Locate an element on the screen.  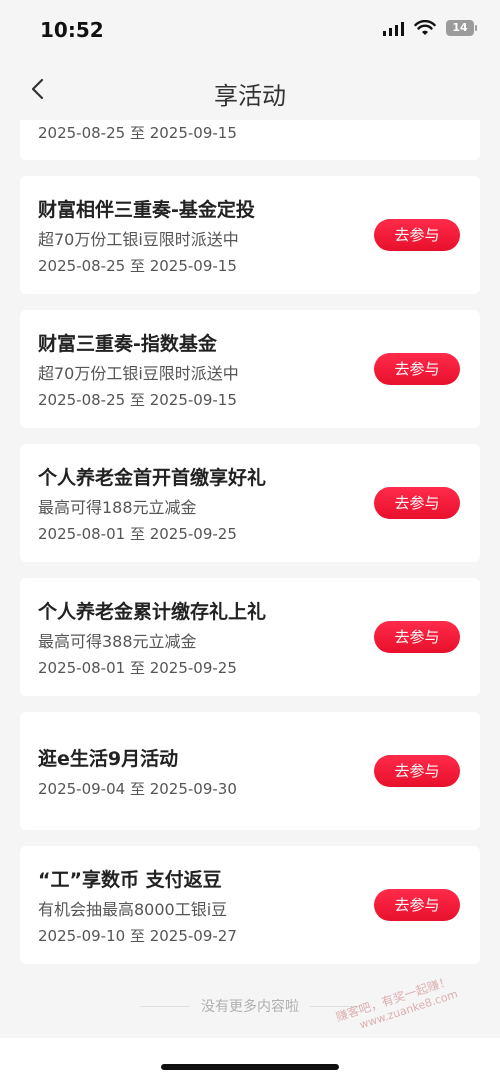
status-time: 10:52 is located at coordinates (72, 30).